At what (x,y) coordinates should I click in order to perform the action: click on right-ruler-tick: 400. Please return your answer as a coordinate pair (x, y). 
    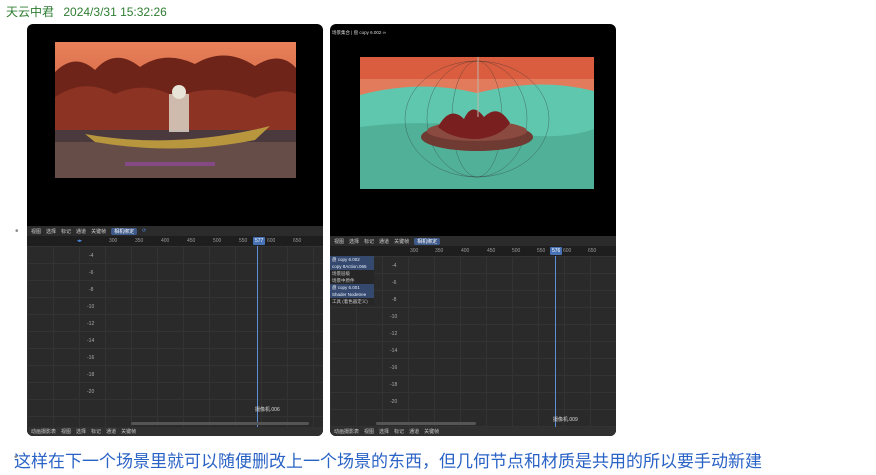
    Looking at the image, I should click on (465, 251).